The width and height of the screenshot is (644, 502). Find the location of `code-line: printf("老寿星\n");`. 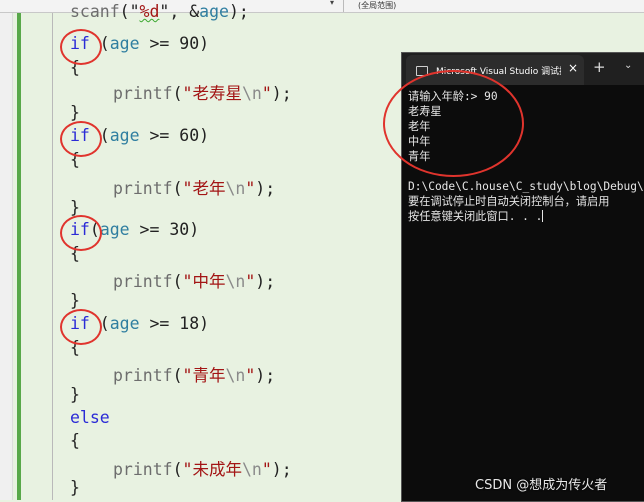

code-line: printf("老寿星\n"); is located at coordinates (202, 92).